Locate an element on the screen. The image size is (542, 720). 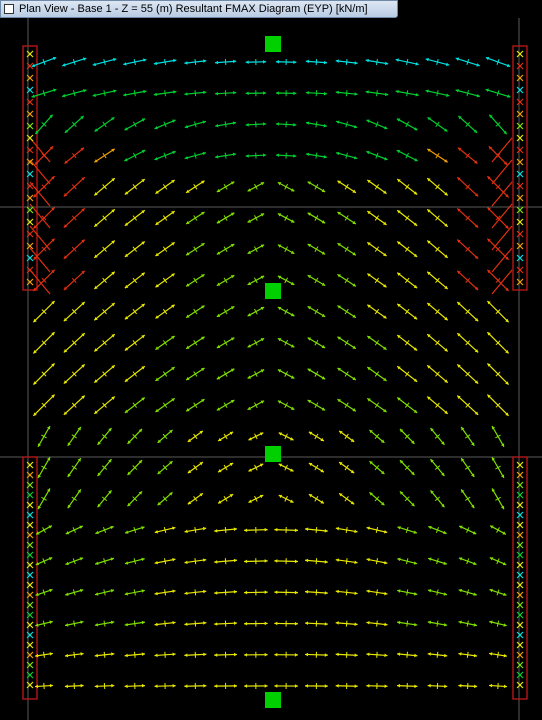
arrow-shaft is located at coordinates (502, 172).